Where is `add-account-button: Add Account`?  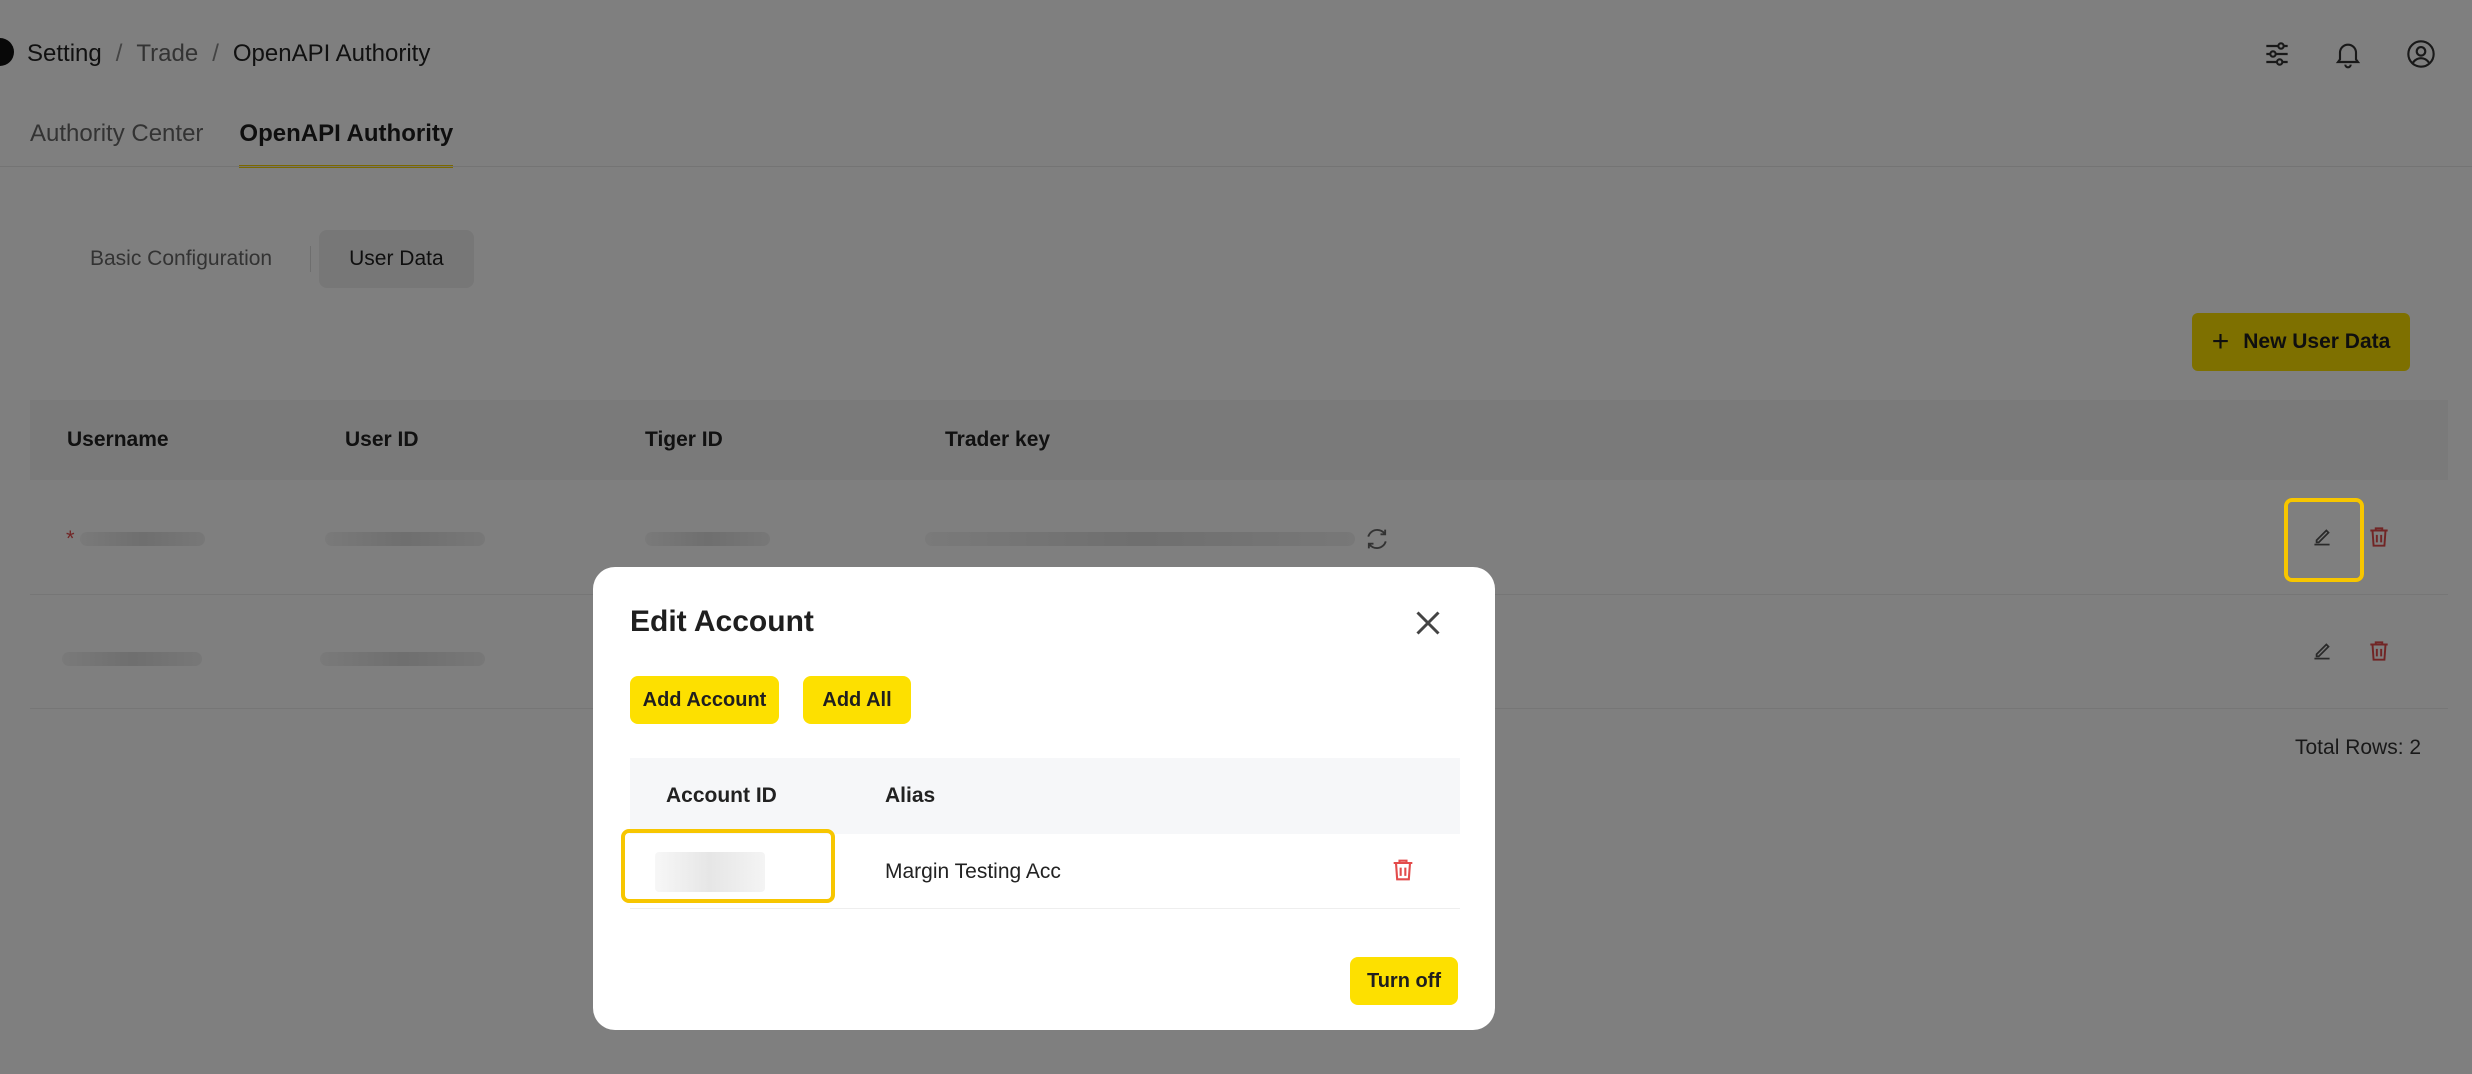
add-account-button: Add Account is located at coordinates (704, 700).